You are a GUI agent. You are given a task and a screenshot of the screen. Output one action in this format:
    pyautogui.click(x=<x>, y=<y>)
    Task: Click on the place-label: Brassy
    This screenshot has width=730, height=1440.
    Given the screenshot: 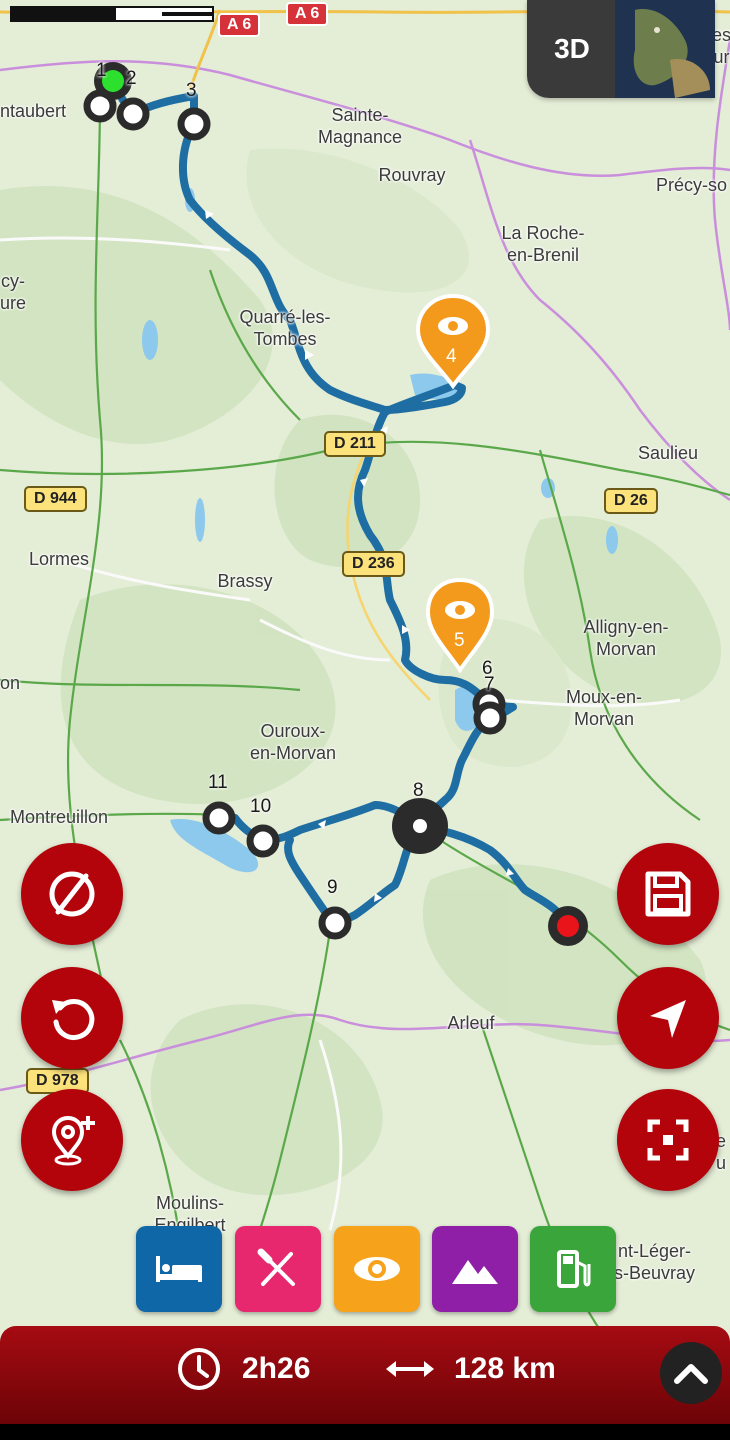 What is the action you would take?
    pyautogui.click(x=245, y=581)
    